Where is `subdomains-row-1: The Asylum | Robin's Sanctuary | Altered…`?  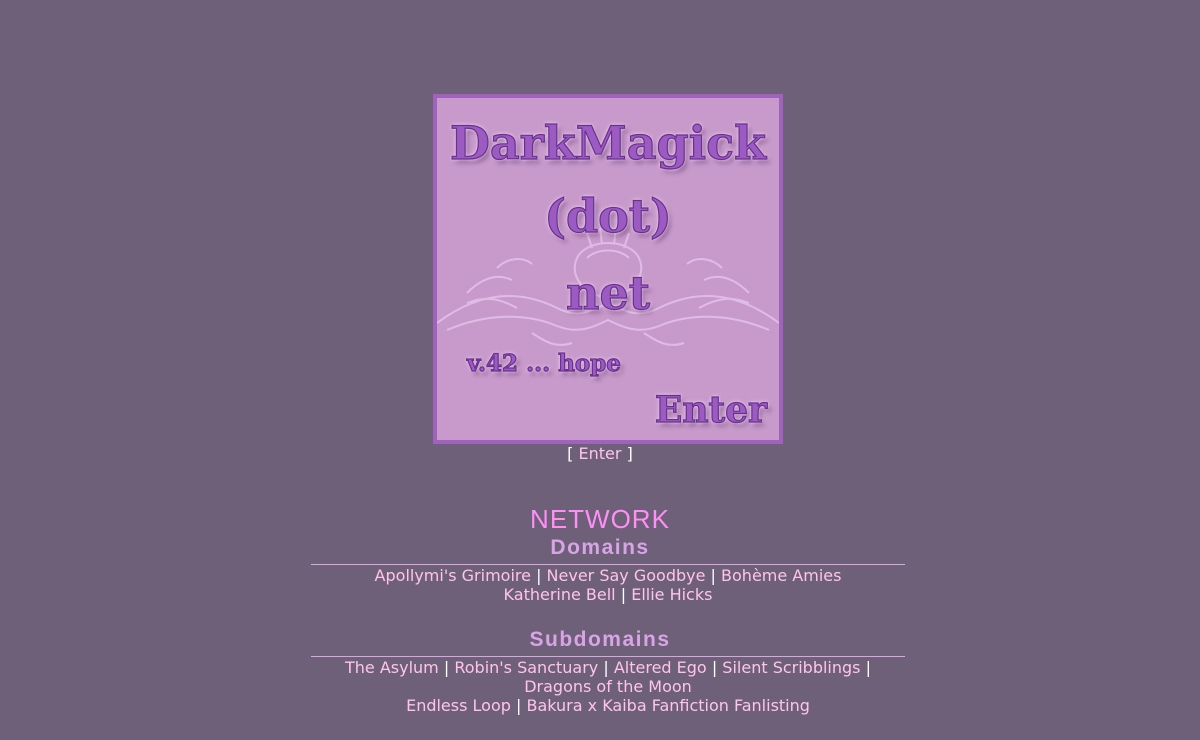 subdomains-row-1: The Asylum | Robin's Sanctuary | Altered… is located at coordinates (608, 667).